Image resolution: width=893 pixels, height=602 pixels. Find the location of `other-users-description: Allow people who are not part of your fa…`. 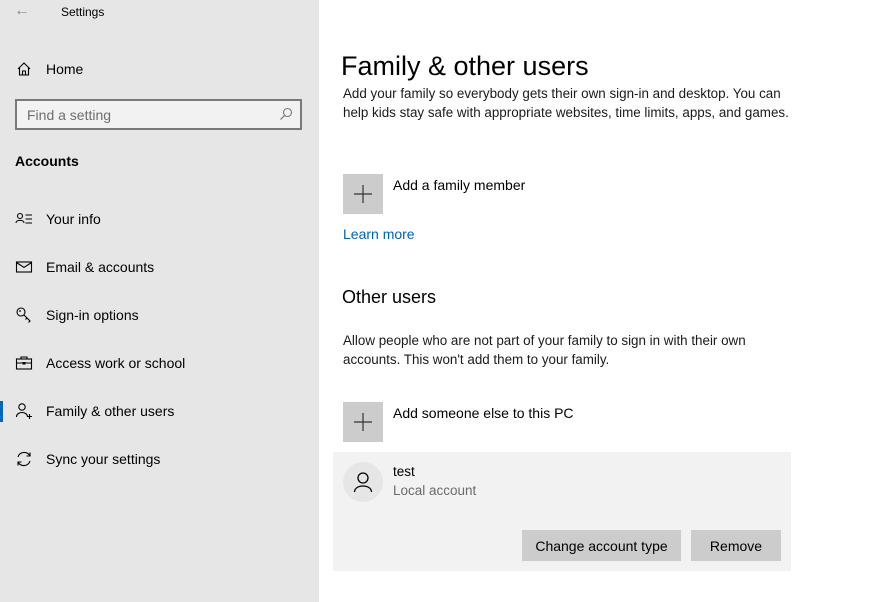

other-users-description: Allow people who are not part of your fa… is located at coordinates (544, 350).